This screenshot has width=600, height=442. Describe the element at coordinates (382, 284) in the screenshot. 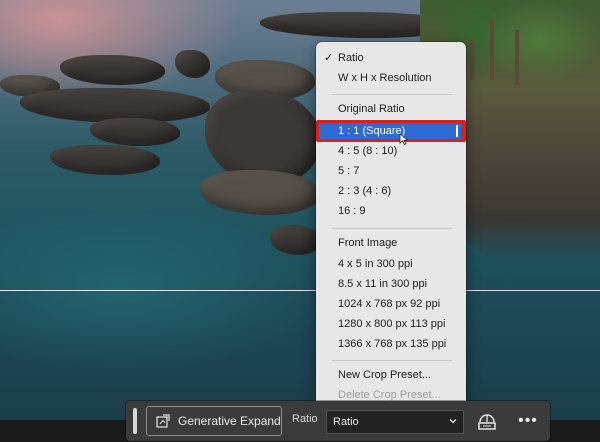

I see `menu-item-8-5x11-300ppi: 8.5 x 11 in 300 ppi` at that location.